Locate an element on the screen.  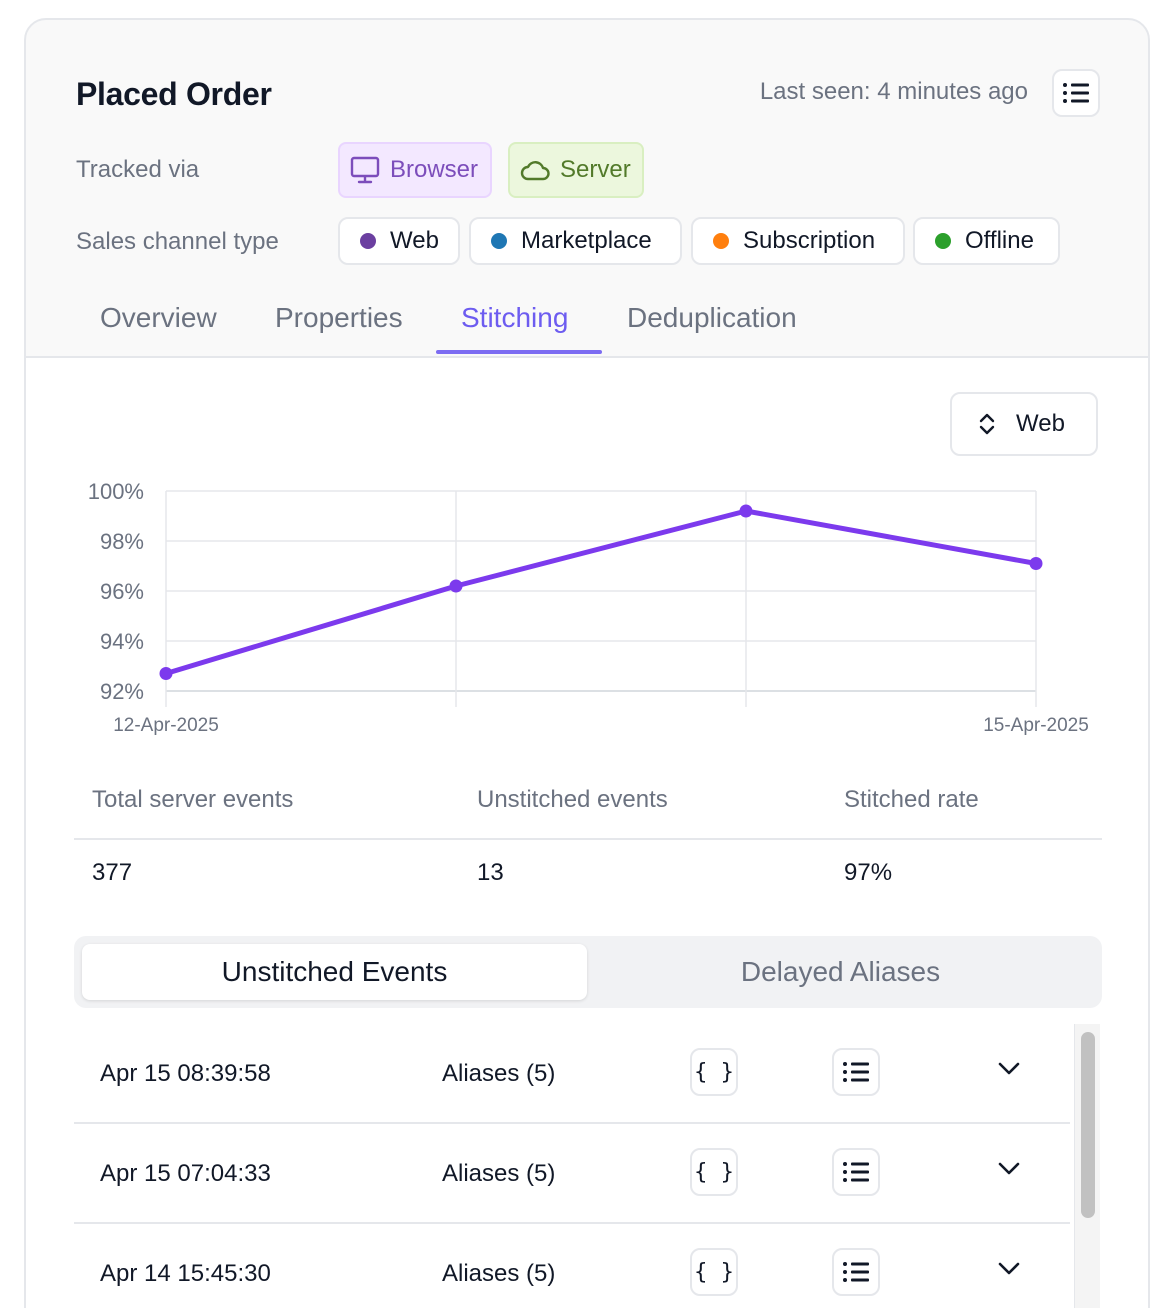
active-tab-indicator is located at coordinates (519, 352).